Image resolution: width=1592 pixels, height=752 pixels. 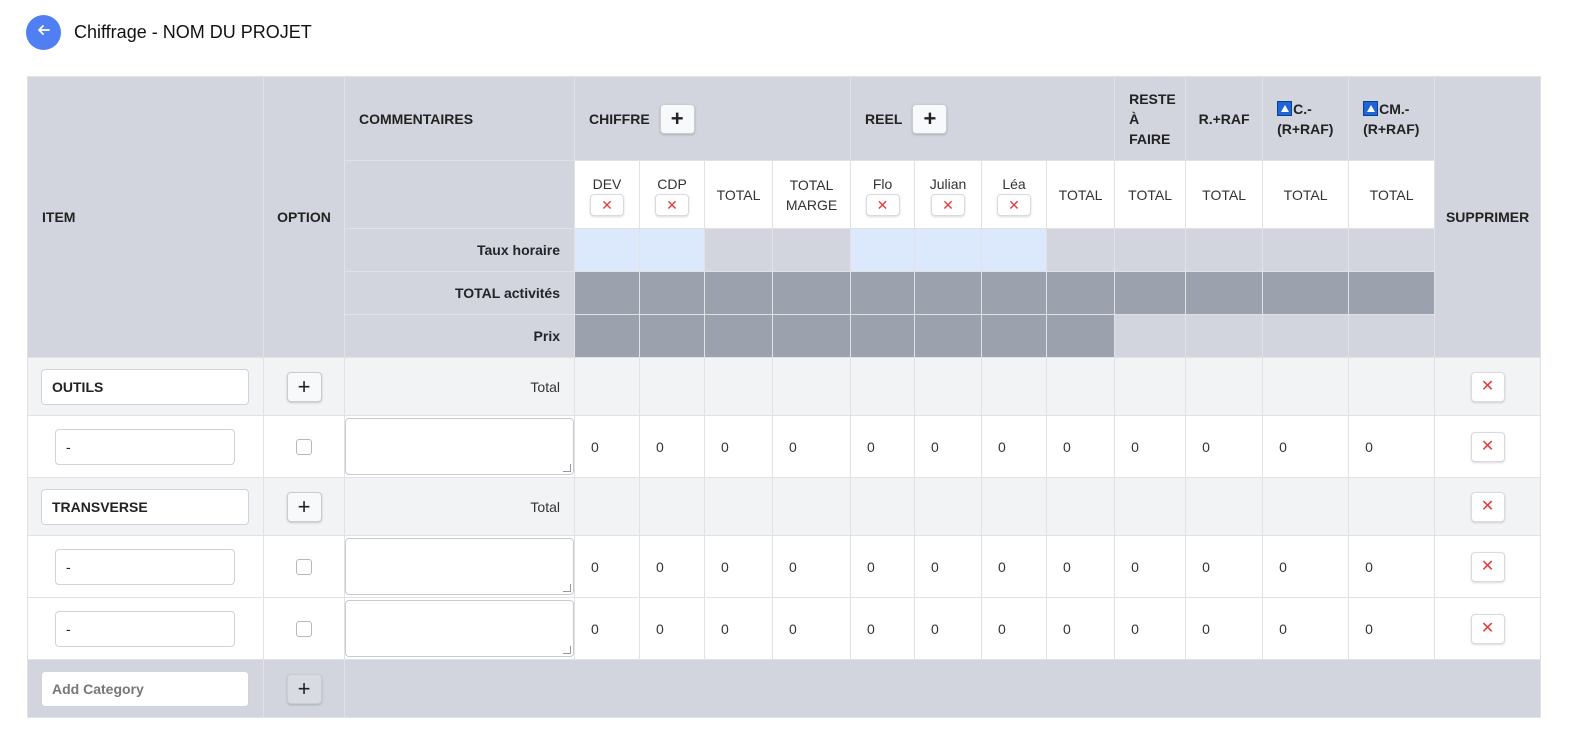 What do you see at coordinates (1150, 194) in the screenshot?
I see `subheader-raf-total: TOTAL` at bounding box center [1150, 194].